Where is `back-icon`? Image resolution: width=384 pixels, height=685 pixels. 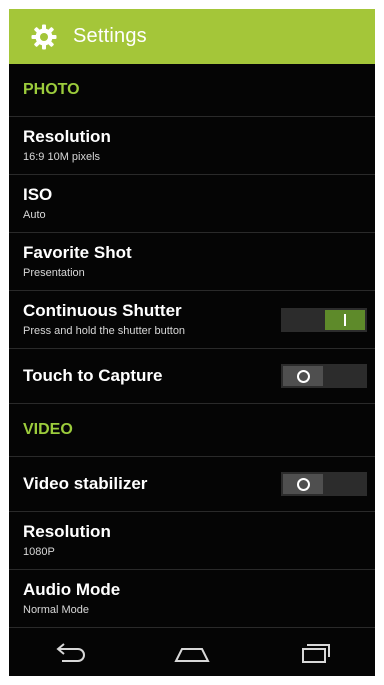 back-icon is located at coordinates (70, 653).